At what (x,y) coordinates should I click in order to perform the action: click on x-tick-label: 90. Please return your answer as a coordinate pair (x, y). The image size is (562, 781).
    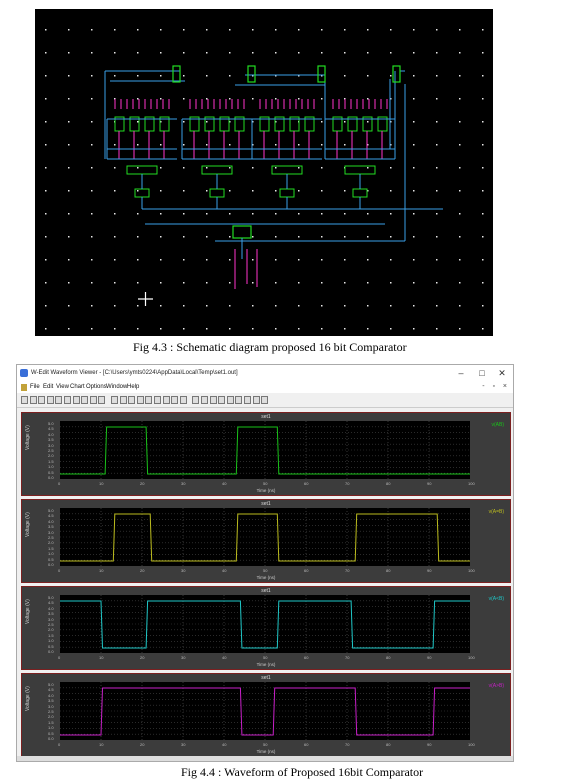
    Looking at the image, I should click on (429, 570).